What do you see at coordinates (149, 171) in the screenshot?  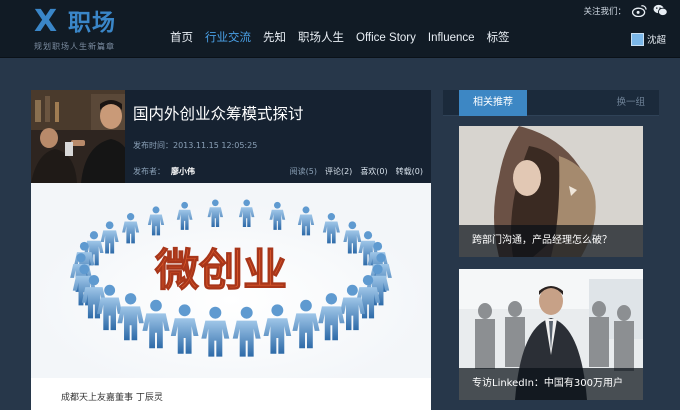 I see `publisher-label: 发布者：` at bounding box center [149, 171].